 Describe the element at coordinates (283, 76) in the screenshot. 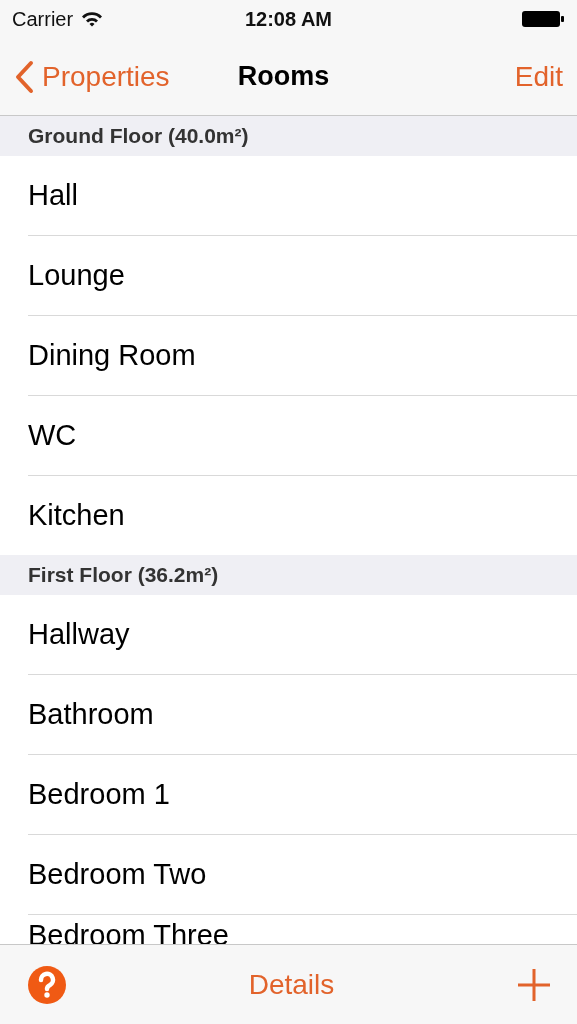

I see `nav-title: Rooms` at that location.